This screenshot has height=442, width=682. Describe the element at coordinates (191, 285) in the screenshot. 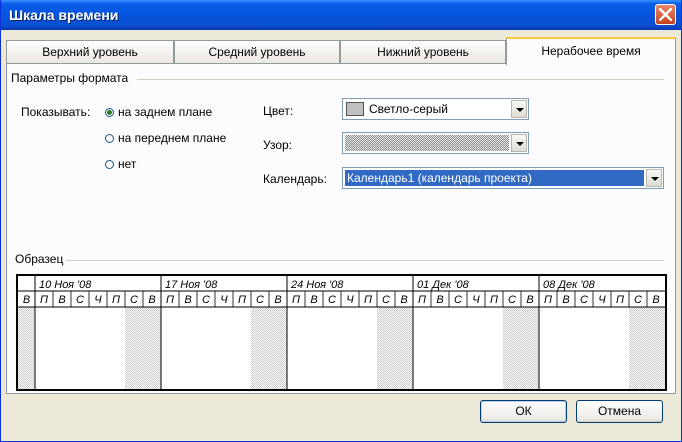

I see `week-label: 17 Ноя '08` at that location.